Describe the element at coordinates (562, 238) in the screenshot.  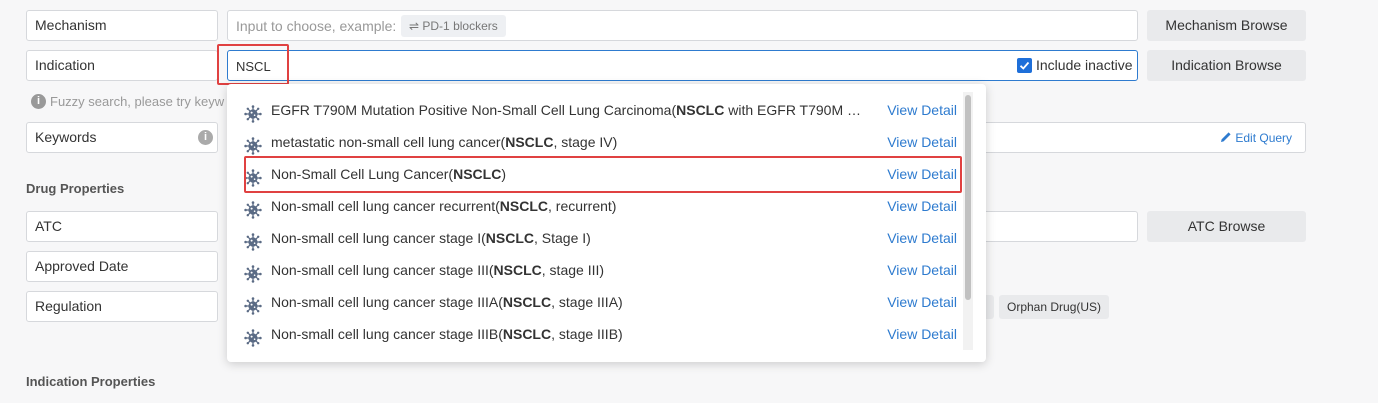
I see `option-label-suffix: , Stage I)` at that location.